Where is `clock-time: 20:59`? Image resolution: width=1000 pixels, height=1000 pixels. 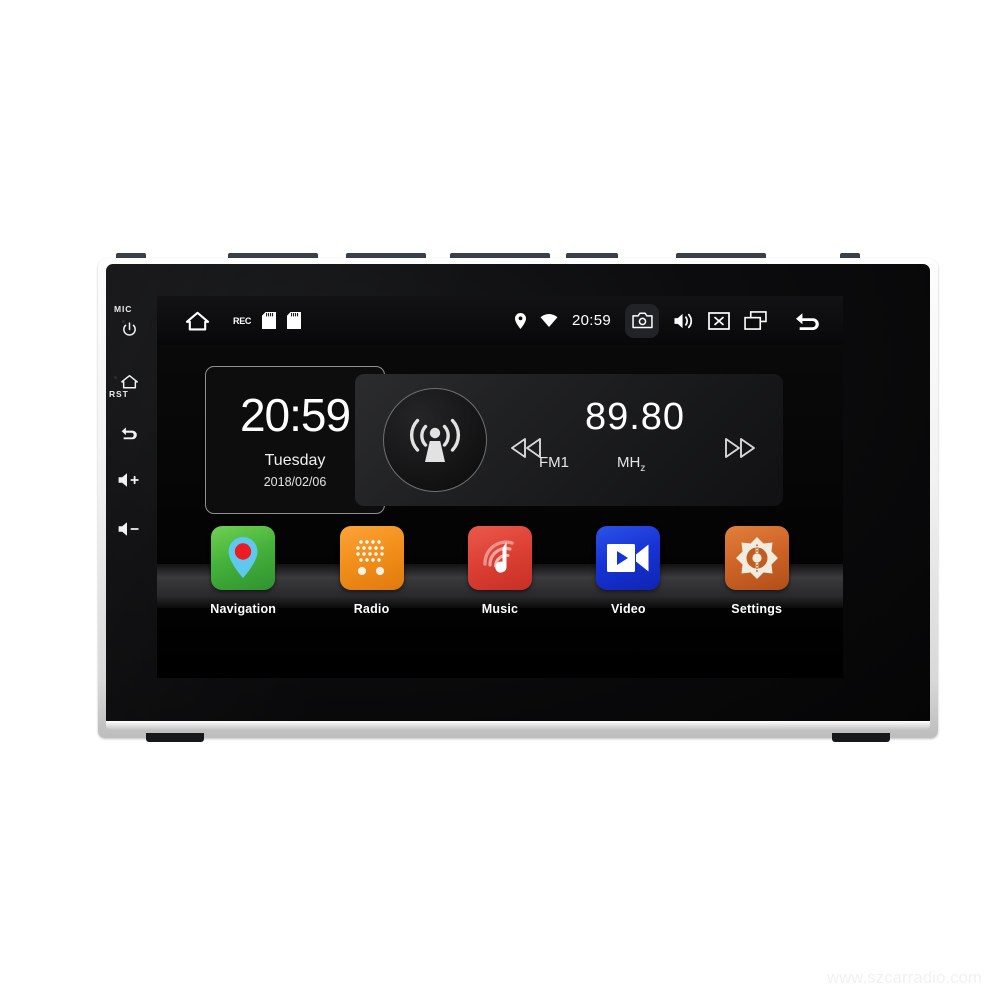 clock-time: 20:59 is located at coordinates (295, 414).